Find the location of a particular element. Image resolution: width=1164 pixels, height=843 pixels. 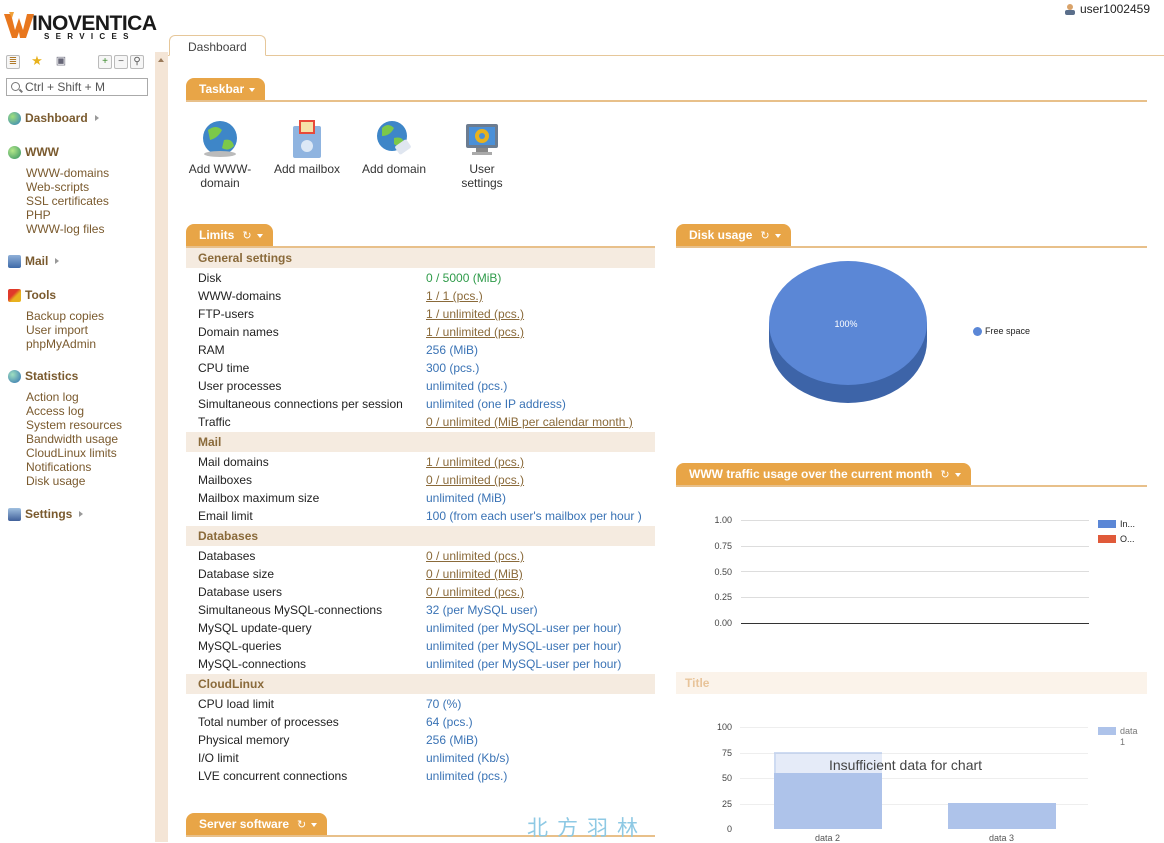

disk-usage-header: Disk usage ↻ is located at coordinates (733, 235).